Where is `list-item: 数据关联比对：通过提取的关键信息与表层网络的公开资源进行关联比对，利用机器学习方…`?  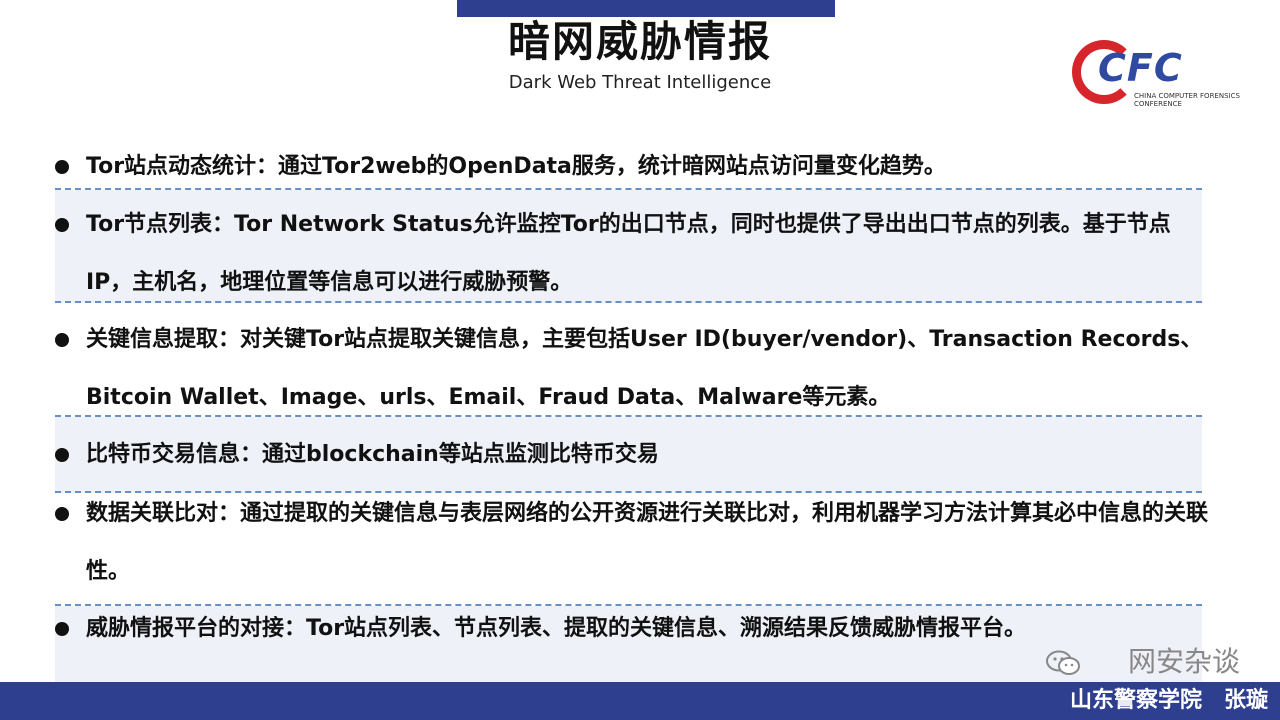 list-item: 数据关联比对：通过提取的关键信息与表层网络的公开资源进行关联比对，利用机器学习方… is located at coordinates (632, 543).